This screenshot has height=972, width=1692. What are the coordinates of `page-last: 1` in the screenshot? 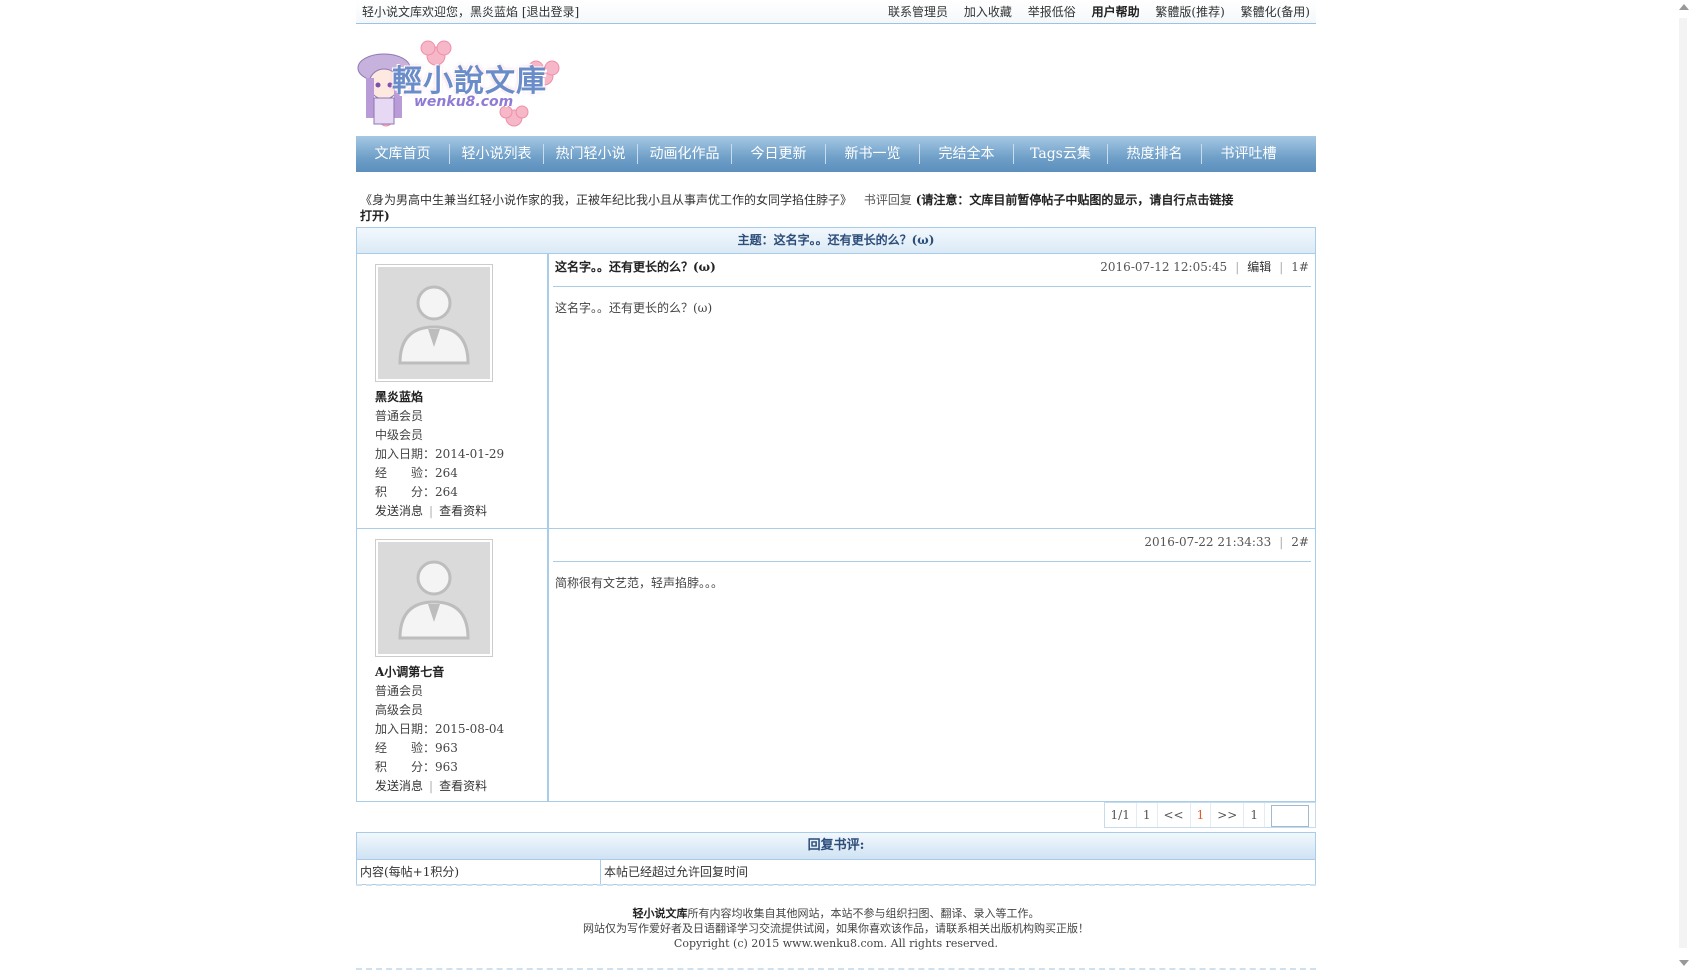 It's located at (1254, 815).